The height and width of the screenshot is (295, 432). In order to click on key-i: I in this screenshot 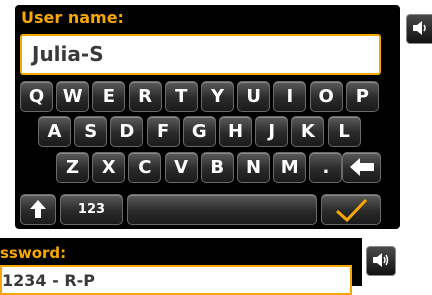, I will do `click(290, 96)`.